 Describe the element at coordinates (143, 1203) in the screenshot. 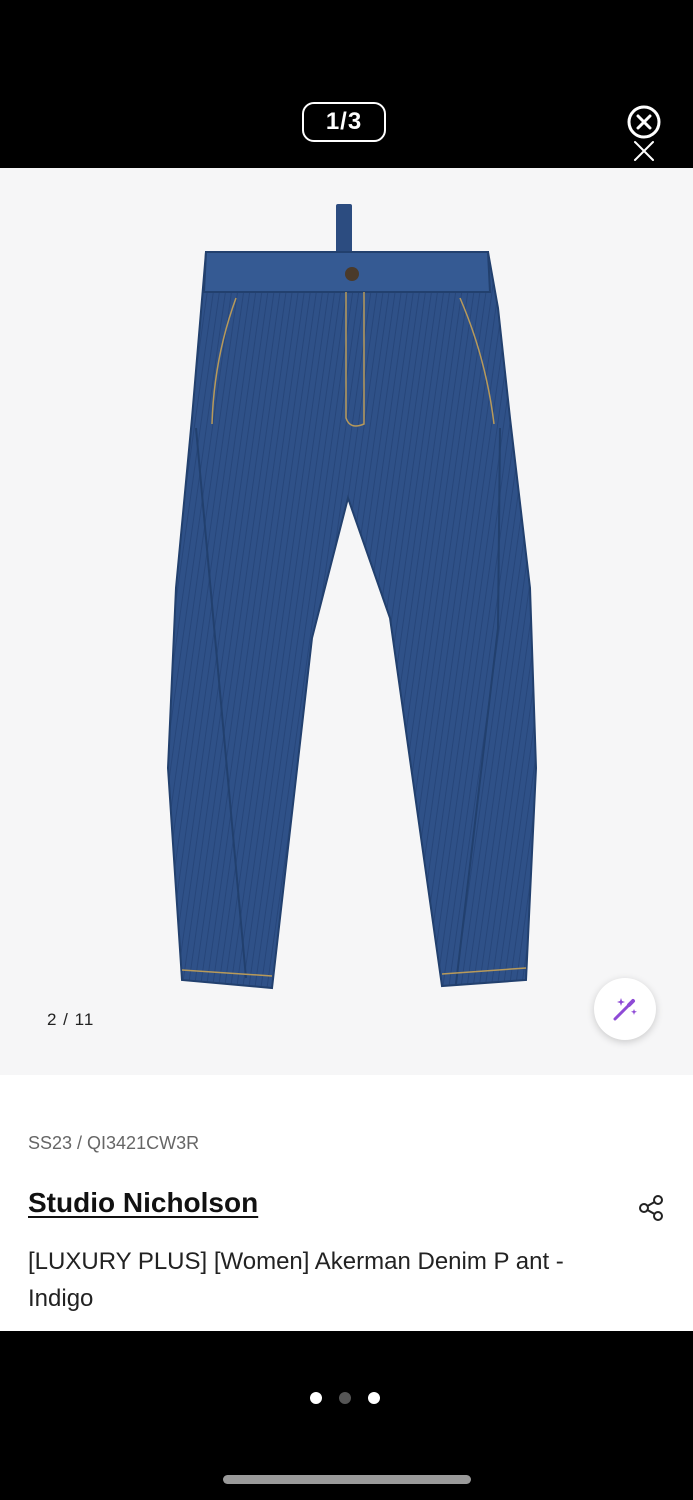

I see `brand-link: Studio Nicholson` at that location.